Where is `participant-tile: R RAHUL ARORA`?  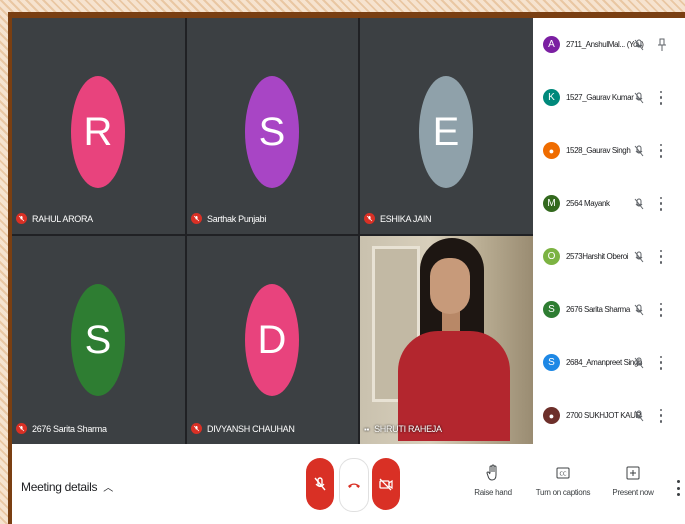 participant-tile: R RAHUL ARORA is located at coordinates (98, 126).